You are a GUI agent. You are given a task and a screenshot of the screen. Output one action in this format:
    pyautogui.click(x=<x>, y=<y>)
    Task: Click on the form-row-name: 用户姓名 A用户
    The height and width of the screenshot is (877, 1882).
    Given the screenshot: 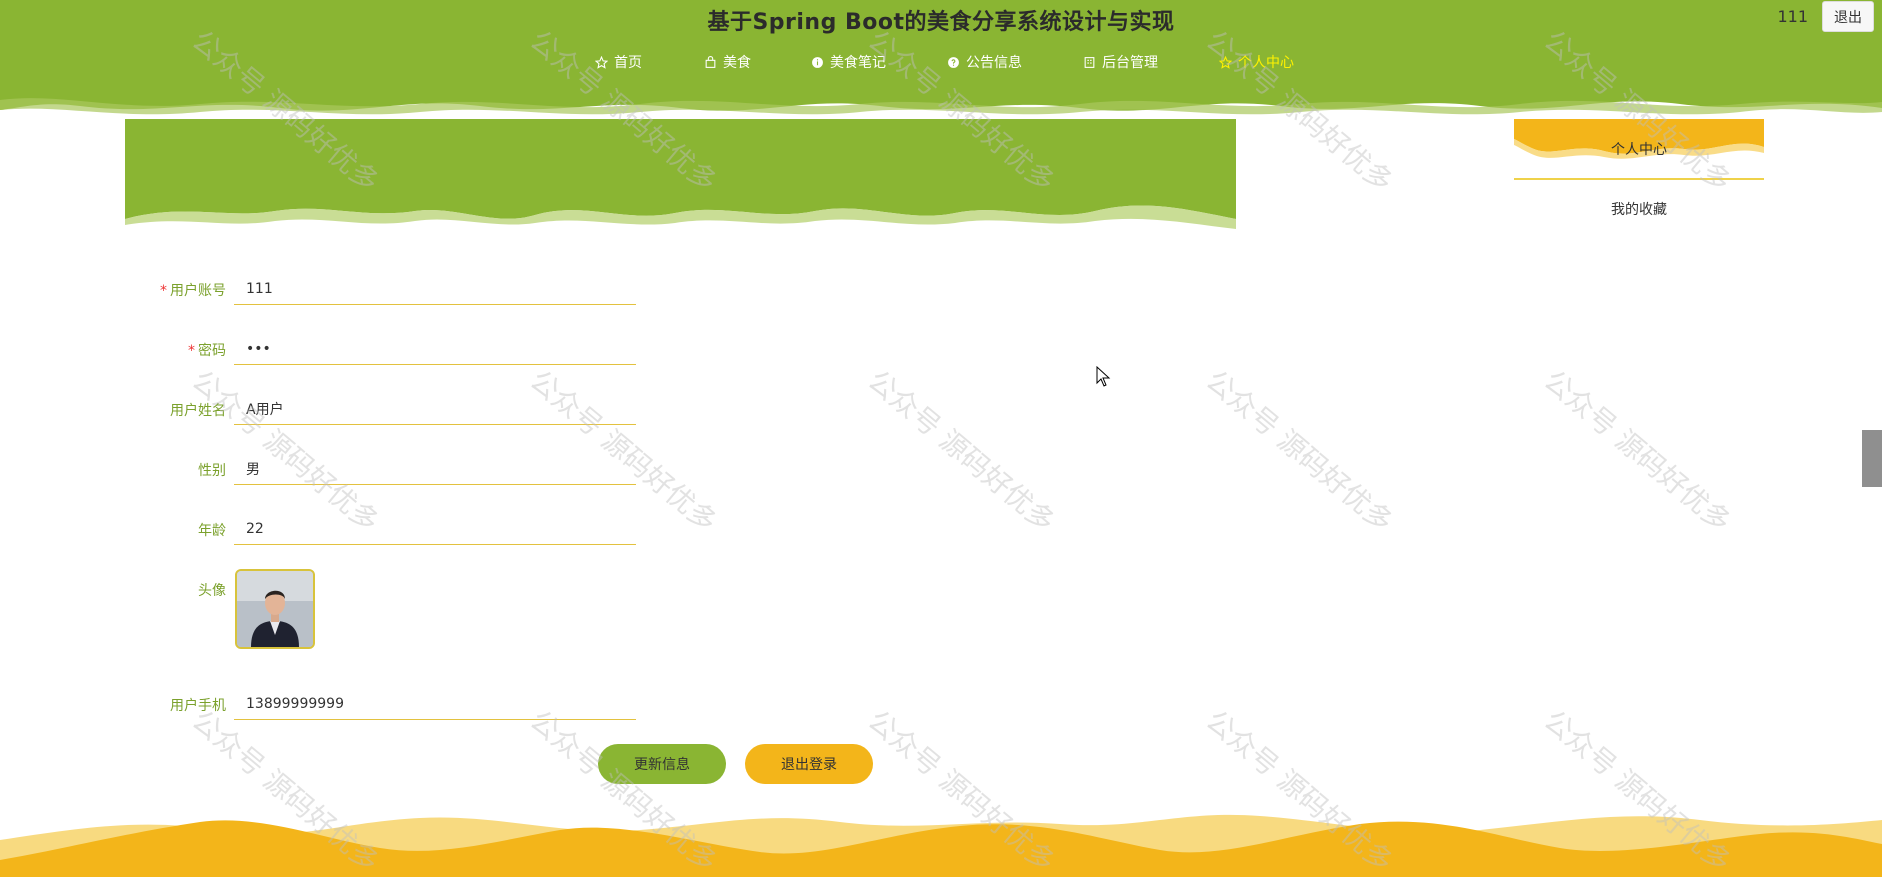 What is the action you would take?
    pyautogui.click(x=388, y=409)
    